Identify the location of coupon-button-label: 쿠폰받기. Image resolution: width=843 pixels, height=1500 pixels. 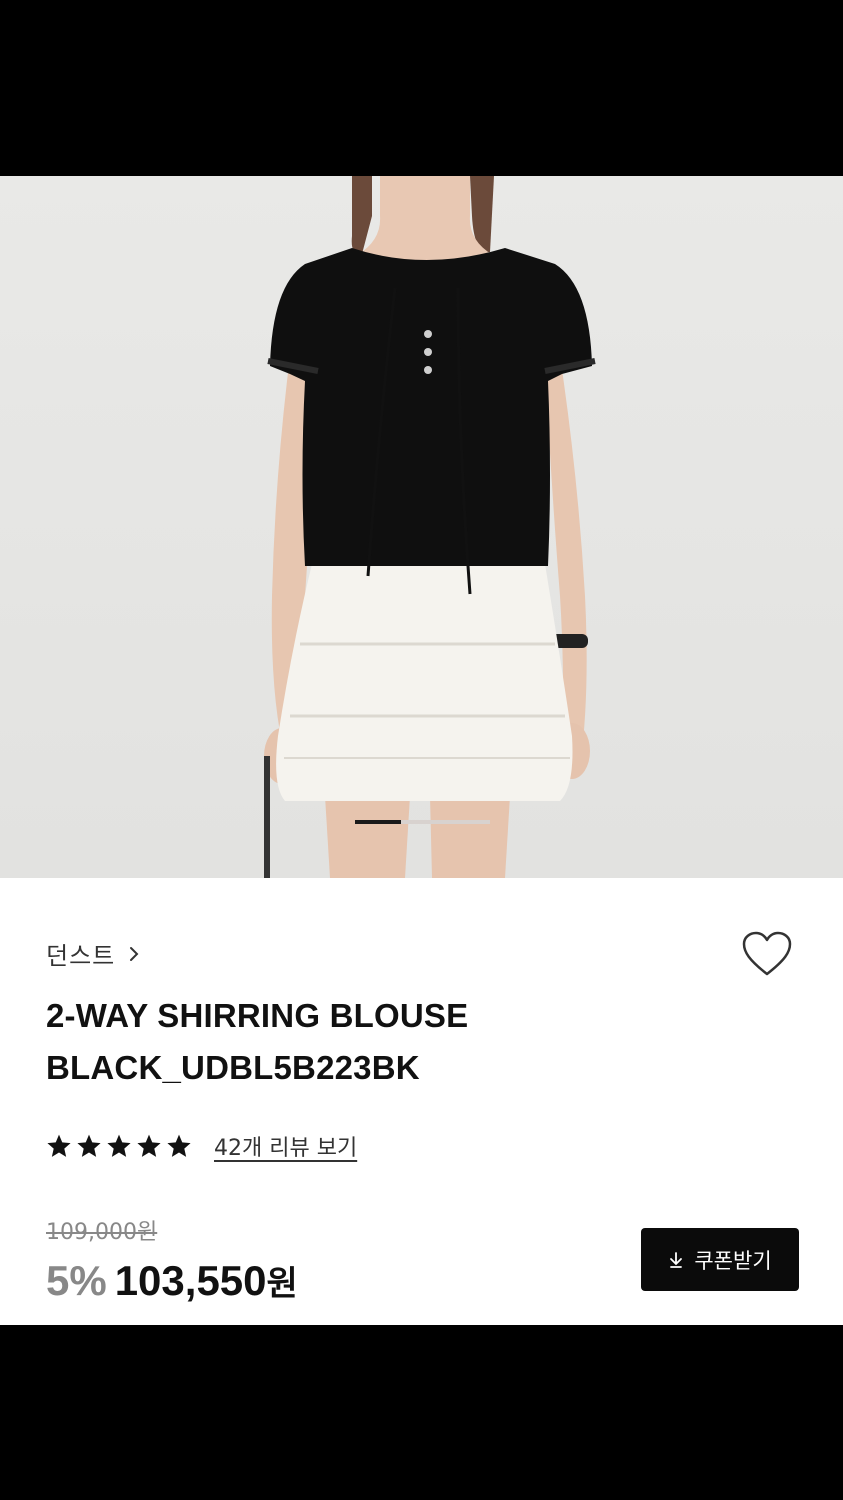
(733, 1260).